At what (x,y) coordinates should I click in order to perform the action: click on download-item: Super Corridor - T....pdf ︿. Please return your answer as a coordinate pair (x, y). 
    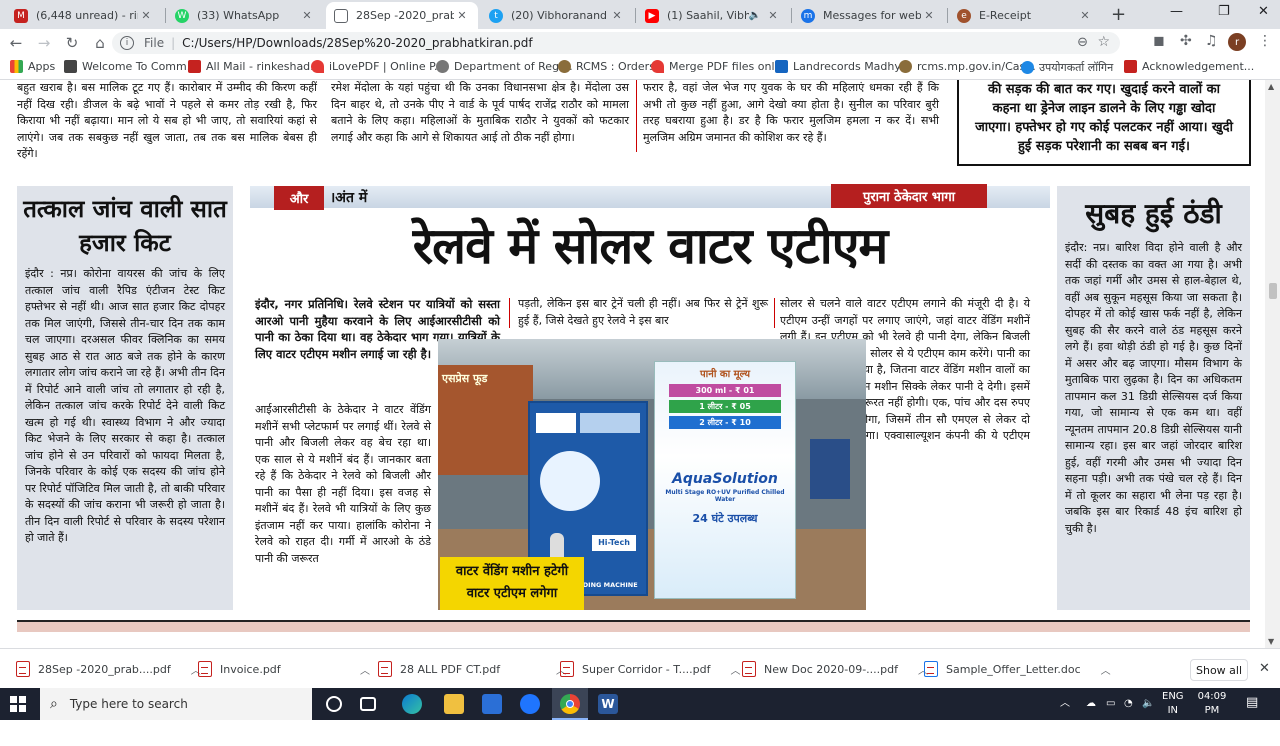
    Looking at the image, I should click on (650, 669).